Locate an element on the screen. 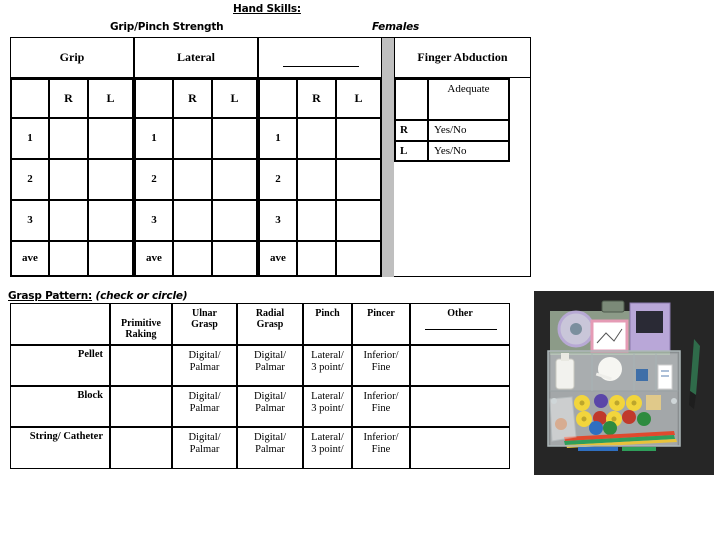  grasp-string-pinch-value: Lateral/ 3 point/ is located at coordinates (327, 443).